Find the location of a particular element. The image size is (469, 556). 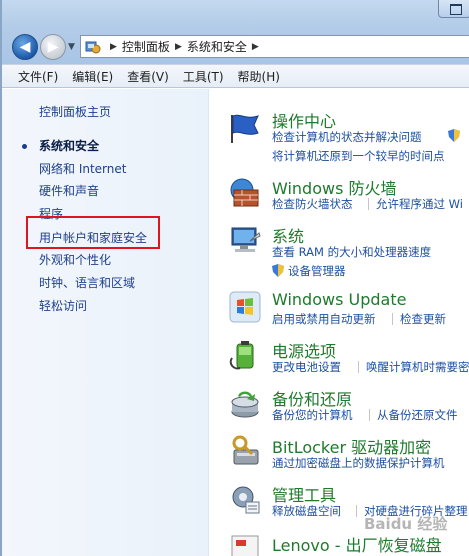

link-toggle-auto-update: 启用或禁用自动更新 is located at coordinates (324, 319).